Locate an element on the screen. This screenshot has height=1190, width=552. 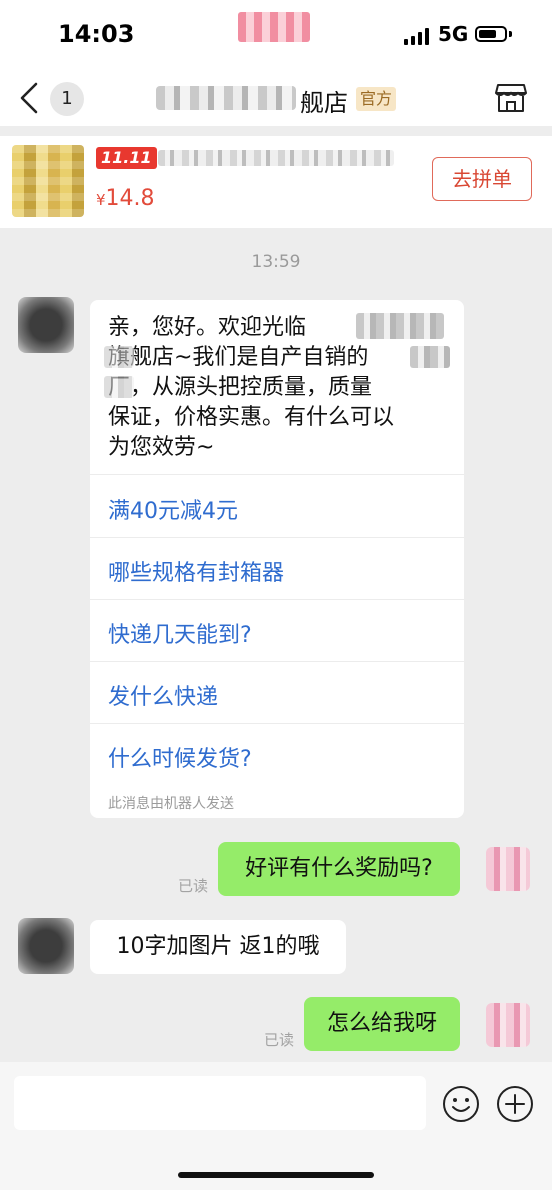
message-input is located at coordinates (220, 1103).